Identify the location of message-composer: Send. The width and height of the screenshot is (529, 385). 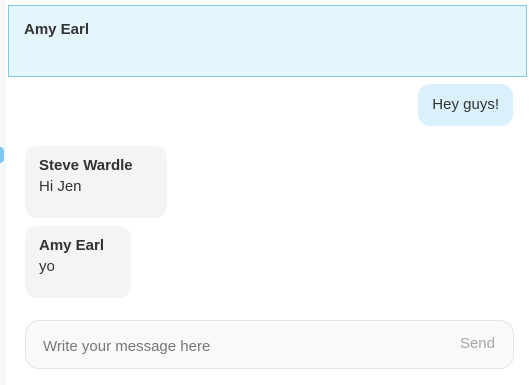
(269, 344).